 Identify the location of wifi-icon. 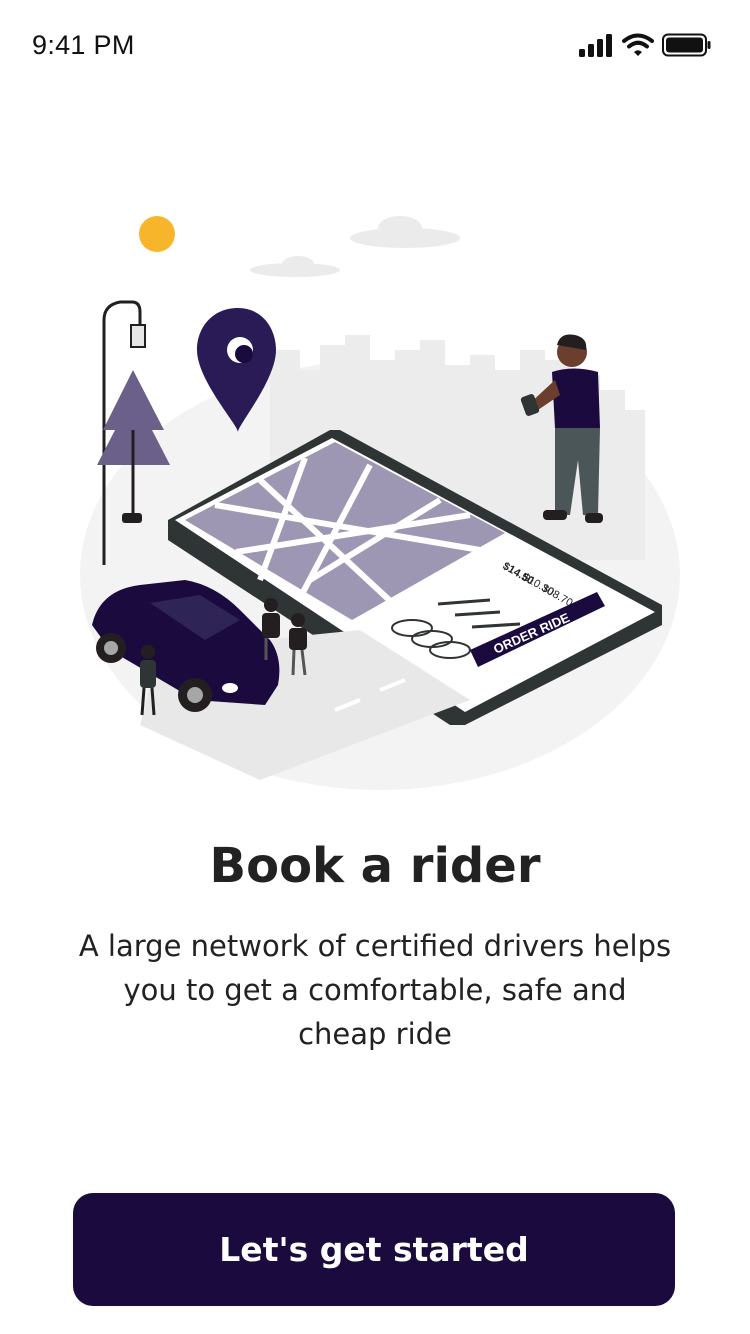
(638, 44).